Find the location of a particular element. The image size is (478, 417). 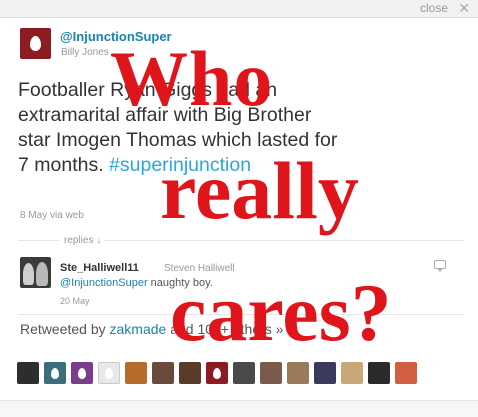

close-link: close is located at coordinates (434, 8).